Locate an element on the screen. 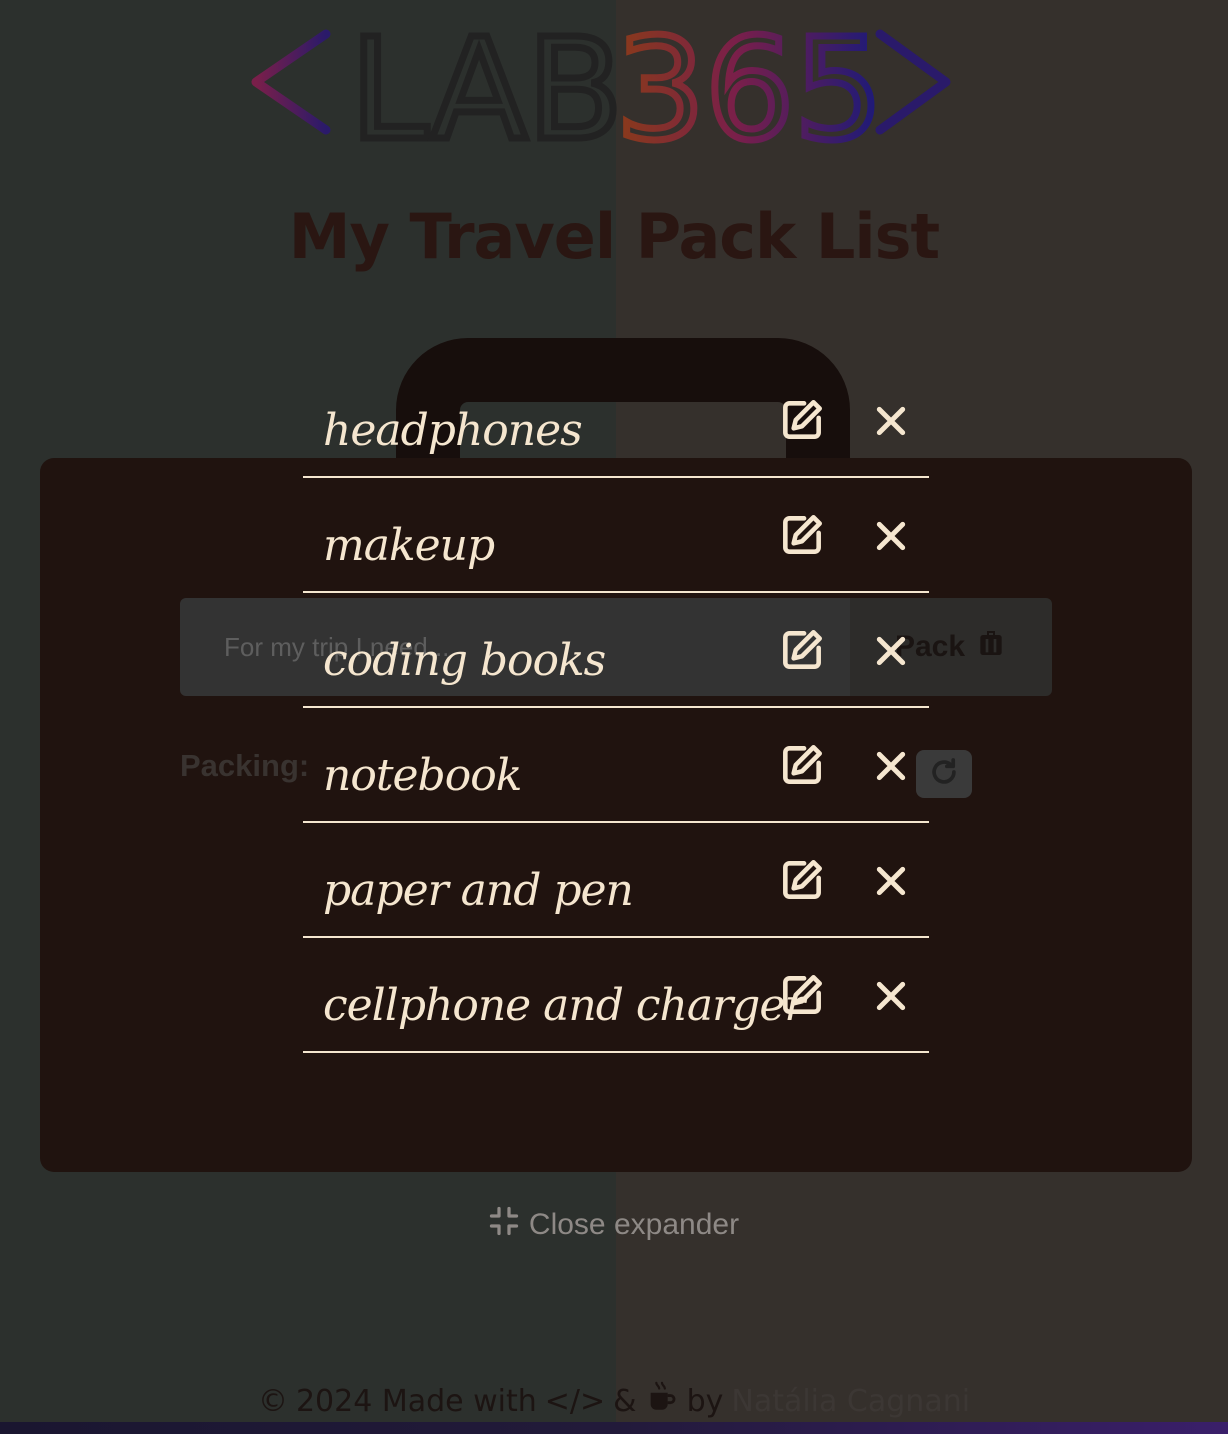 This screenshot has height=1434, width=1228. list-item: paper and pen is located at coordinates (616, 880).